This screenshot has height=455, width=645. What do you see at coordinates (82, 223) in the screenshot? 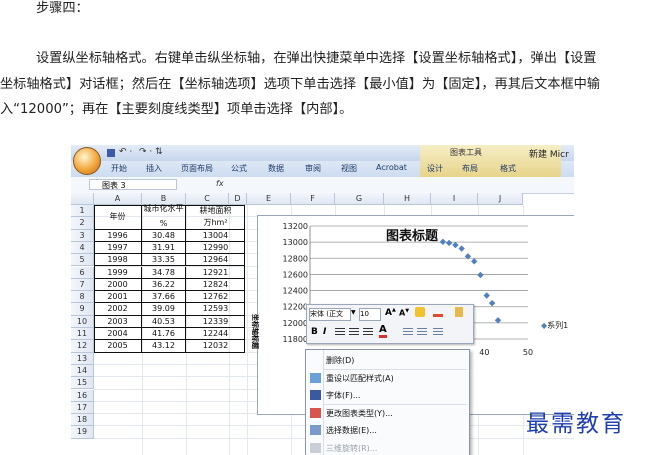
I see `row-header: 2` at bounding box center [82, 223].